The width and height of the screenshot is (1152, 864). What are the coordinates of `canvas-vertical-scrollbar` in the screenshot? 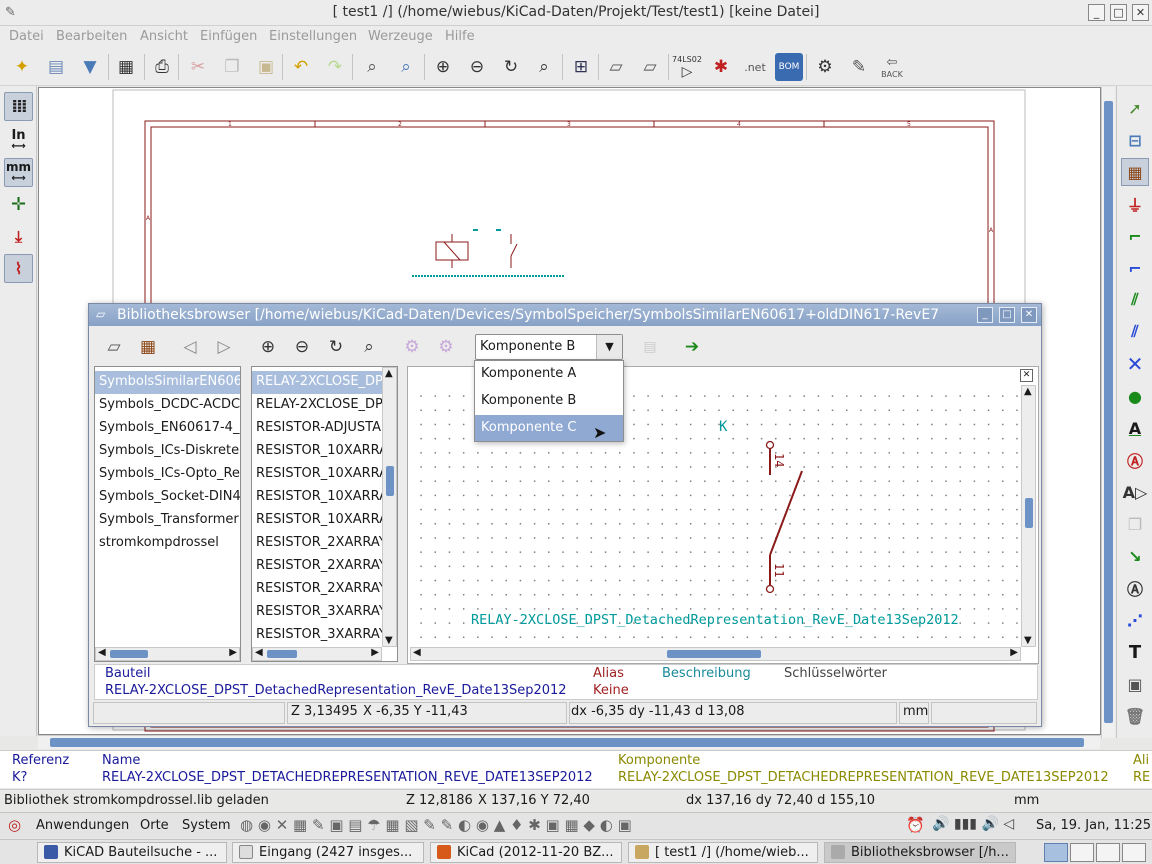 It's located at (1108, 412).